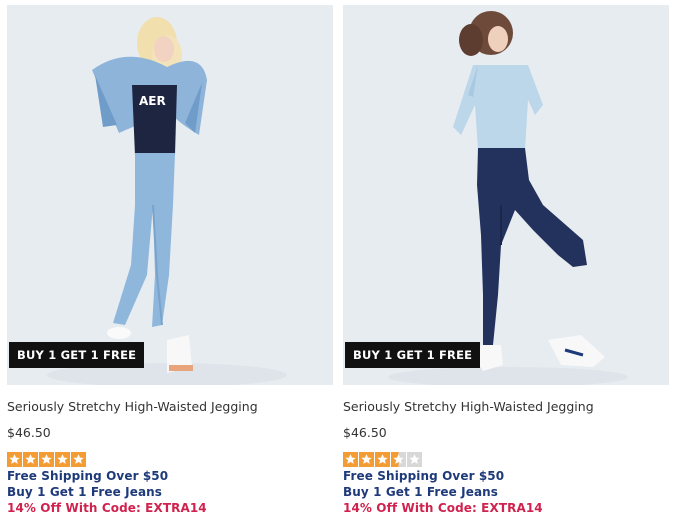 The image size is (676, 532). I want to click on star-empty-icon, so click(414, 459).